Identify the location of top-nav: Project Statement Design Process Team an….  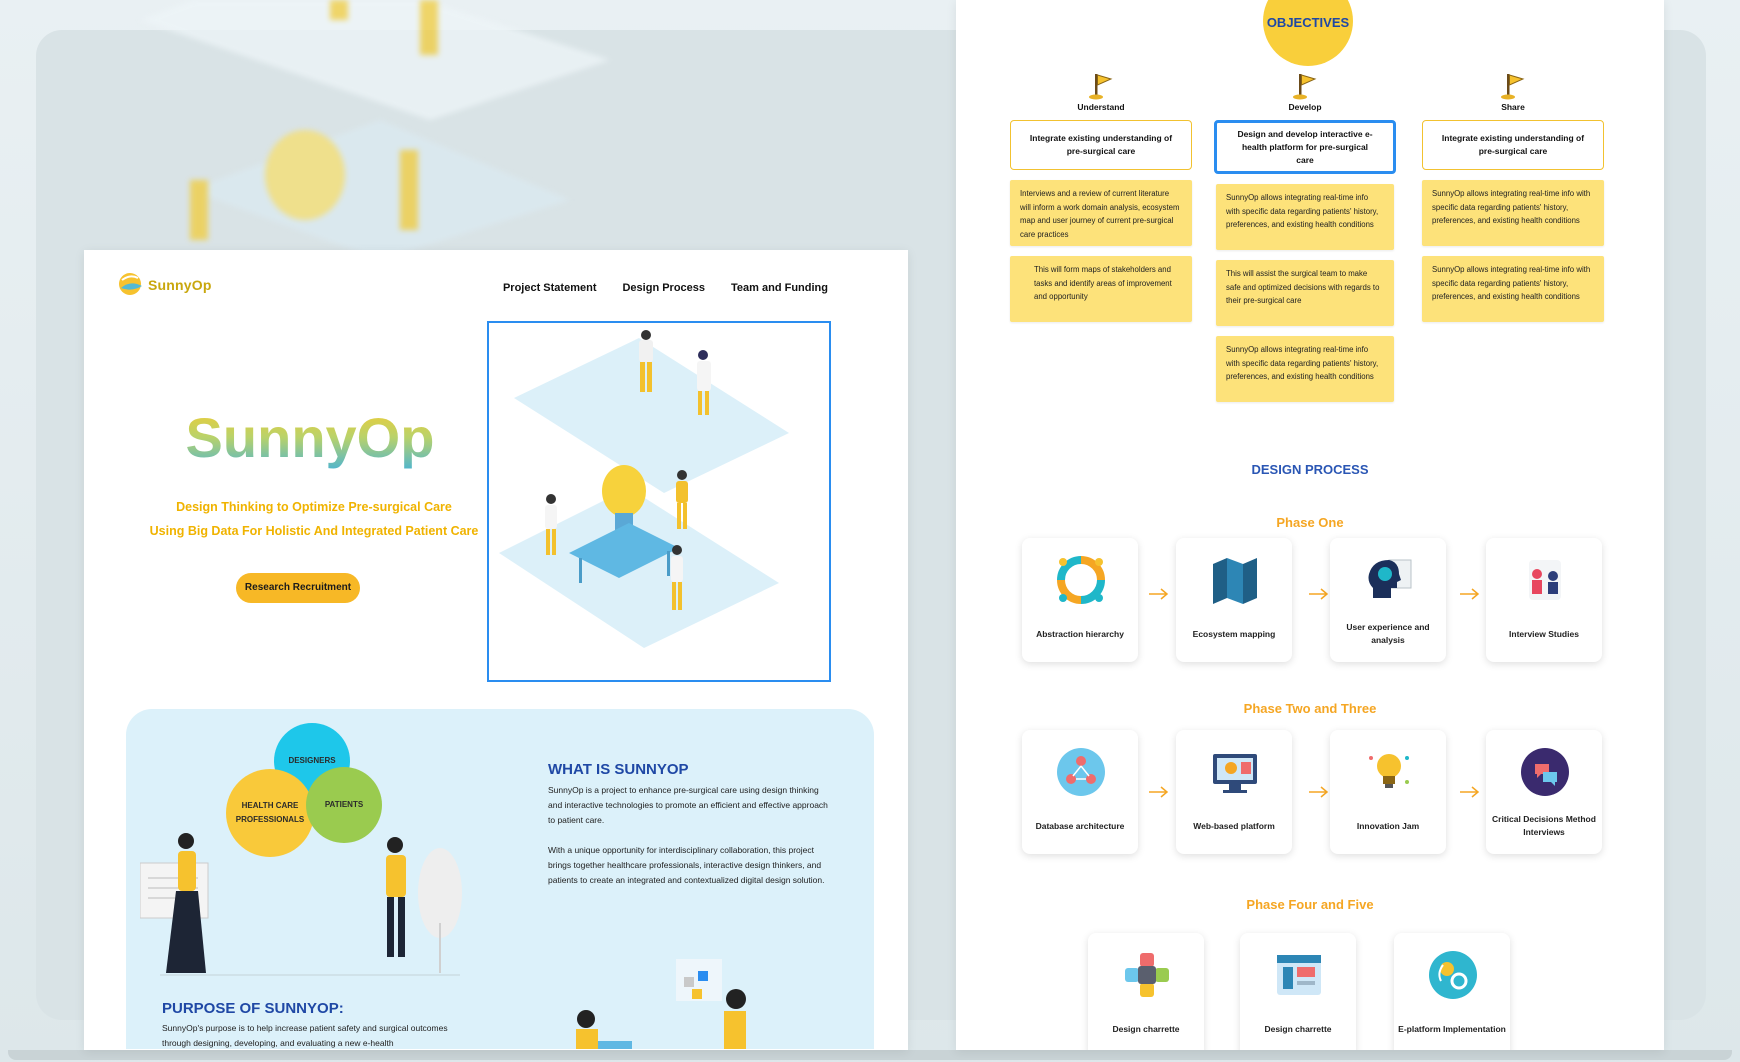
(665, 288).